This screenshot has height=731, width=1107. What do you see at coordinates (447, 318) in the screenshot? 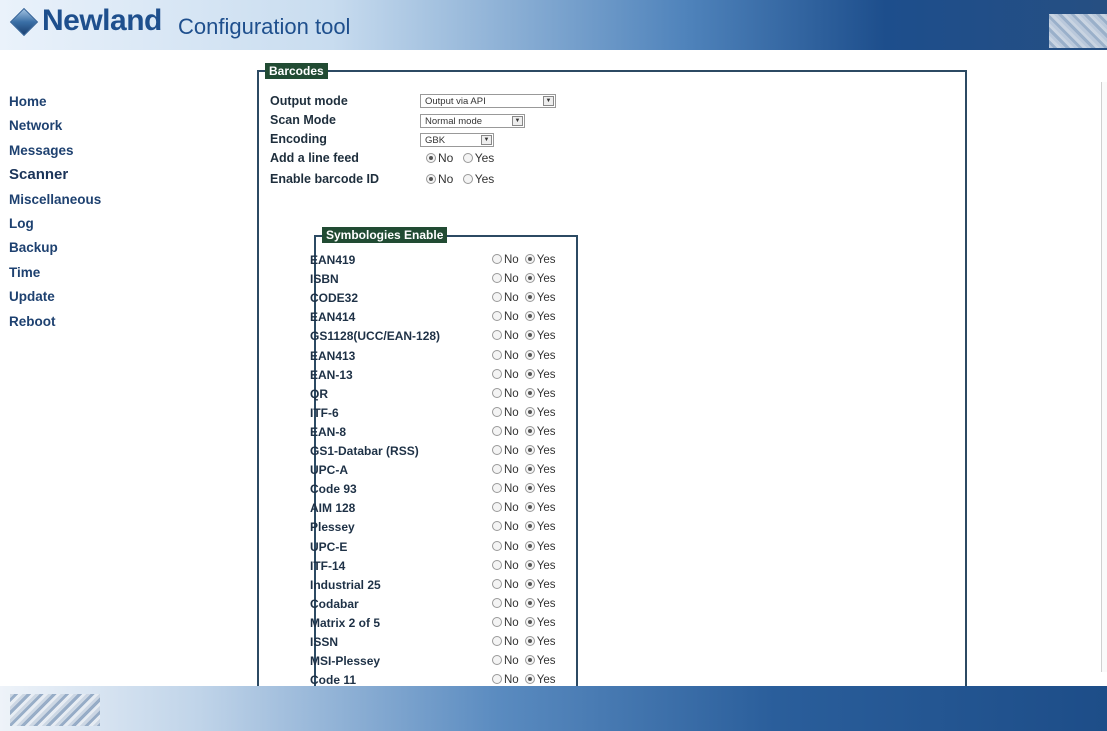
I see `symbology-row: EAN414 No Yes` at bounding box center [447, 318].